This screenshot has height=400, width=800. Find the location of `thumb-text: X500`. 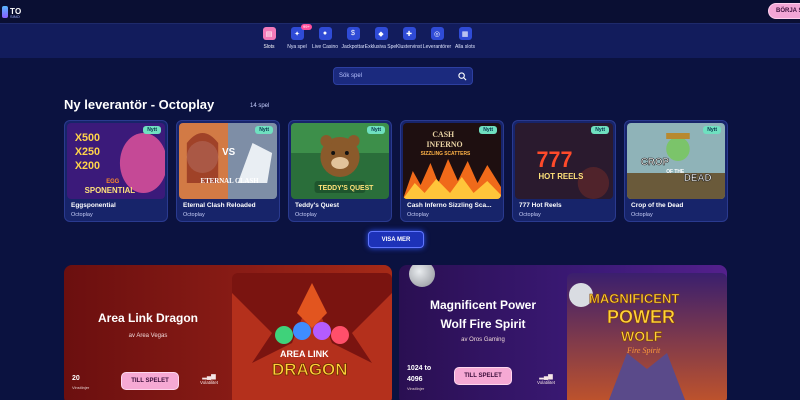

thumb-text: X500 is located at coordinates (87, 138).